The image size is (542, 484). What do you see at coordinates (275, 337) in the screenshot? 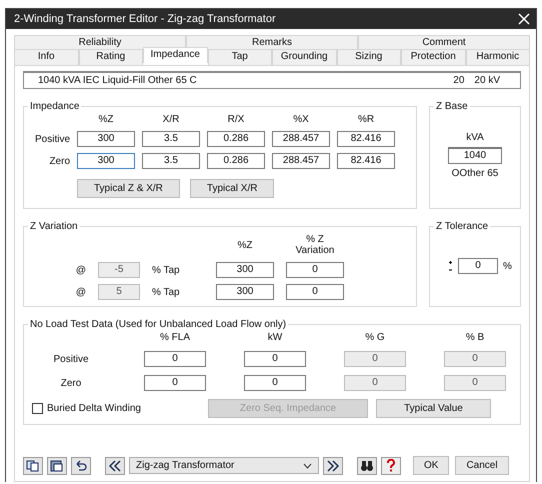
I see `column-header: kW` at bounding box center [275, 337].